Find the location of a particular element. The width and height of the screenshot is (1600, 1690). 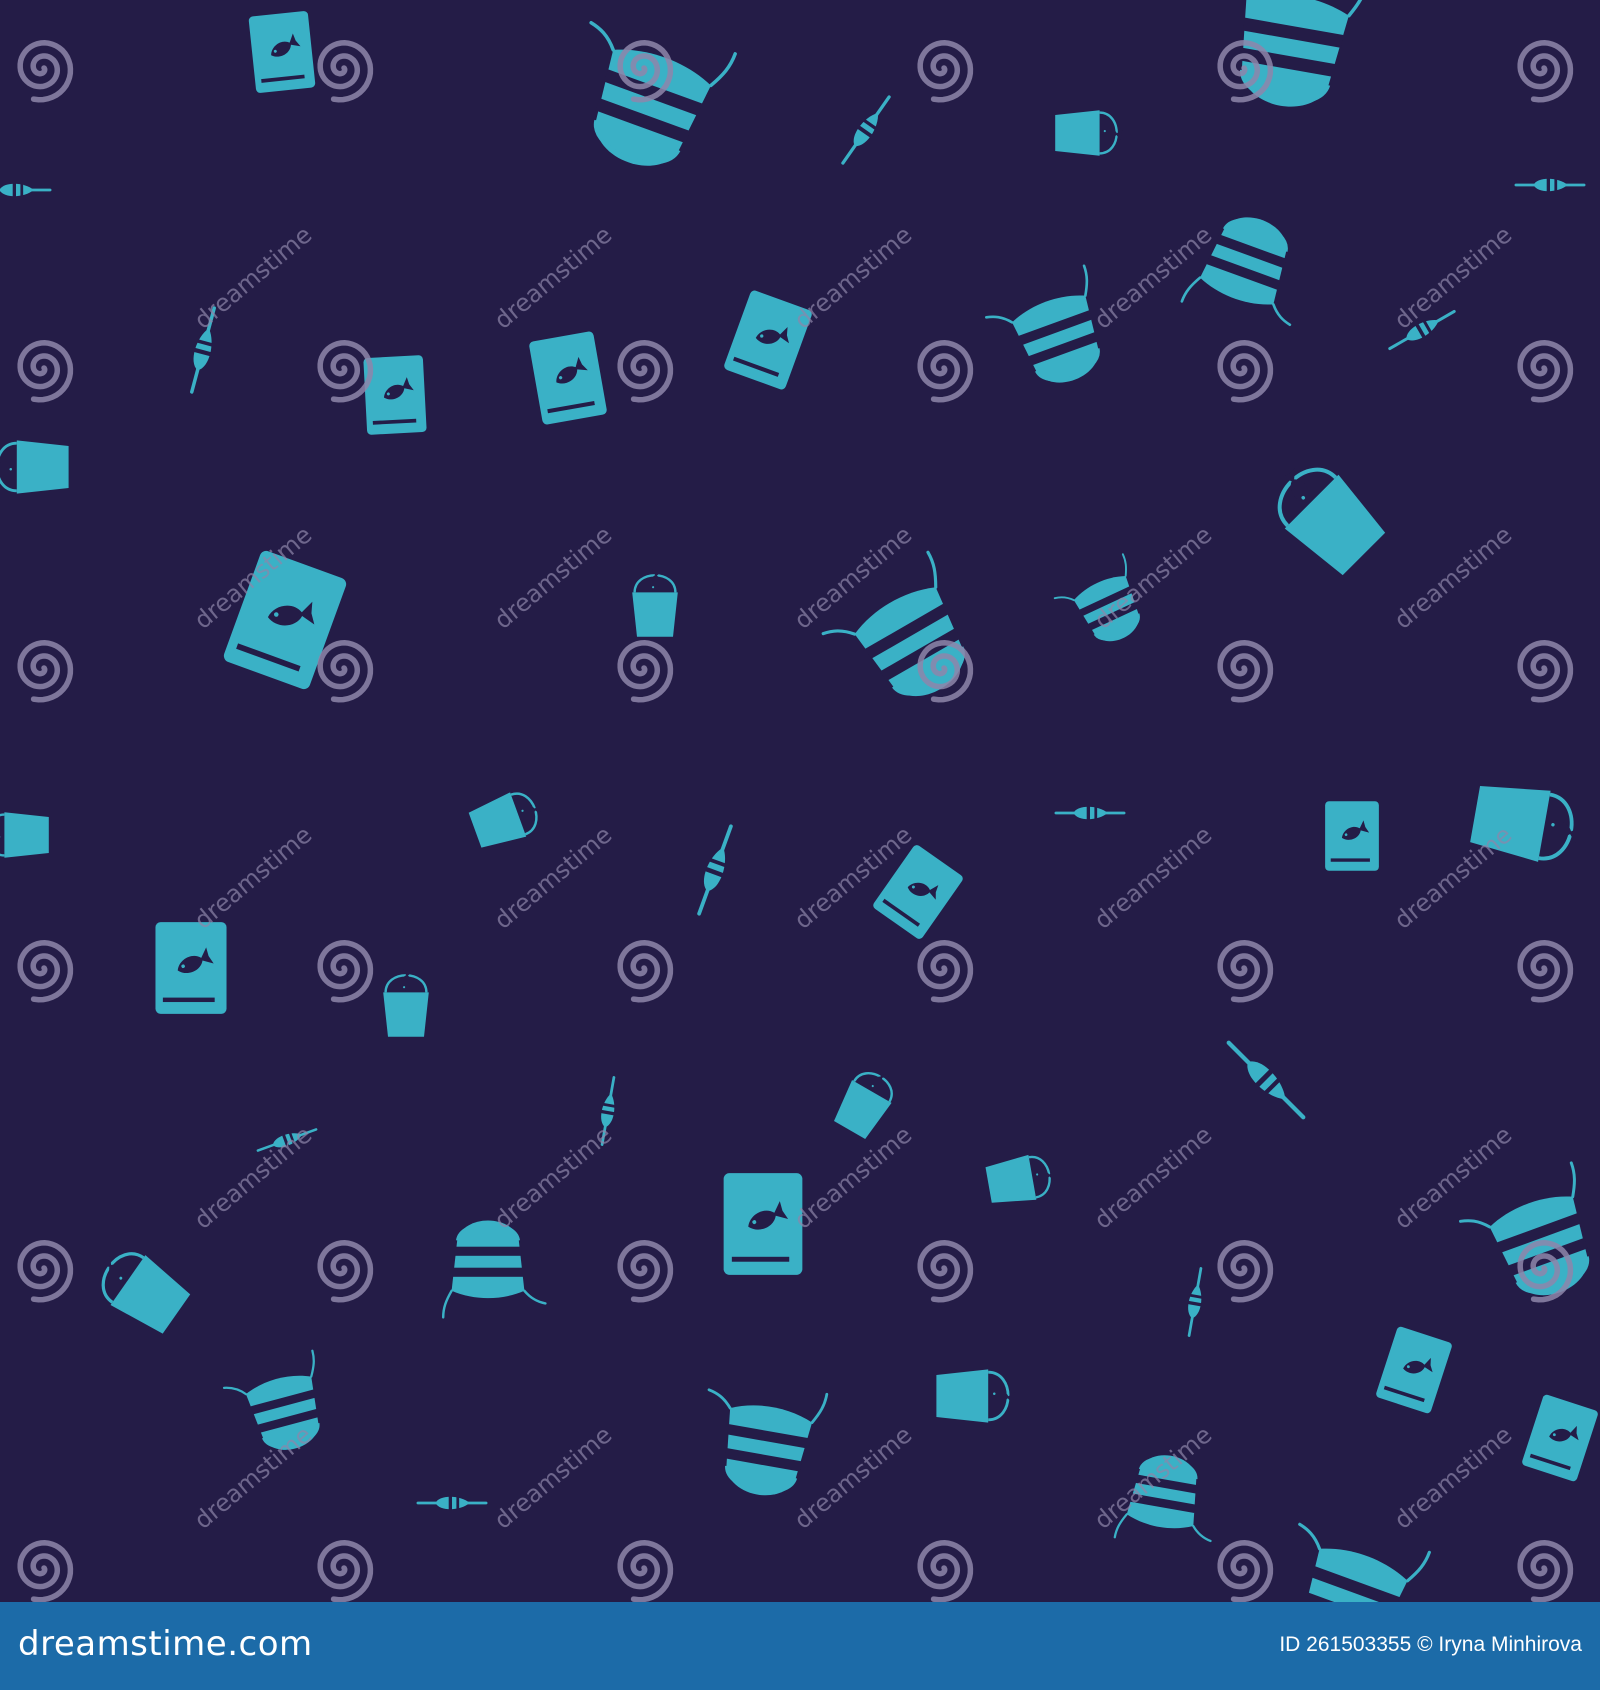

footer-credits: ID 261503355 © Iryna Minhirova is located at coordinates (1430, 1645).